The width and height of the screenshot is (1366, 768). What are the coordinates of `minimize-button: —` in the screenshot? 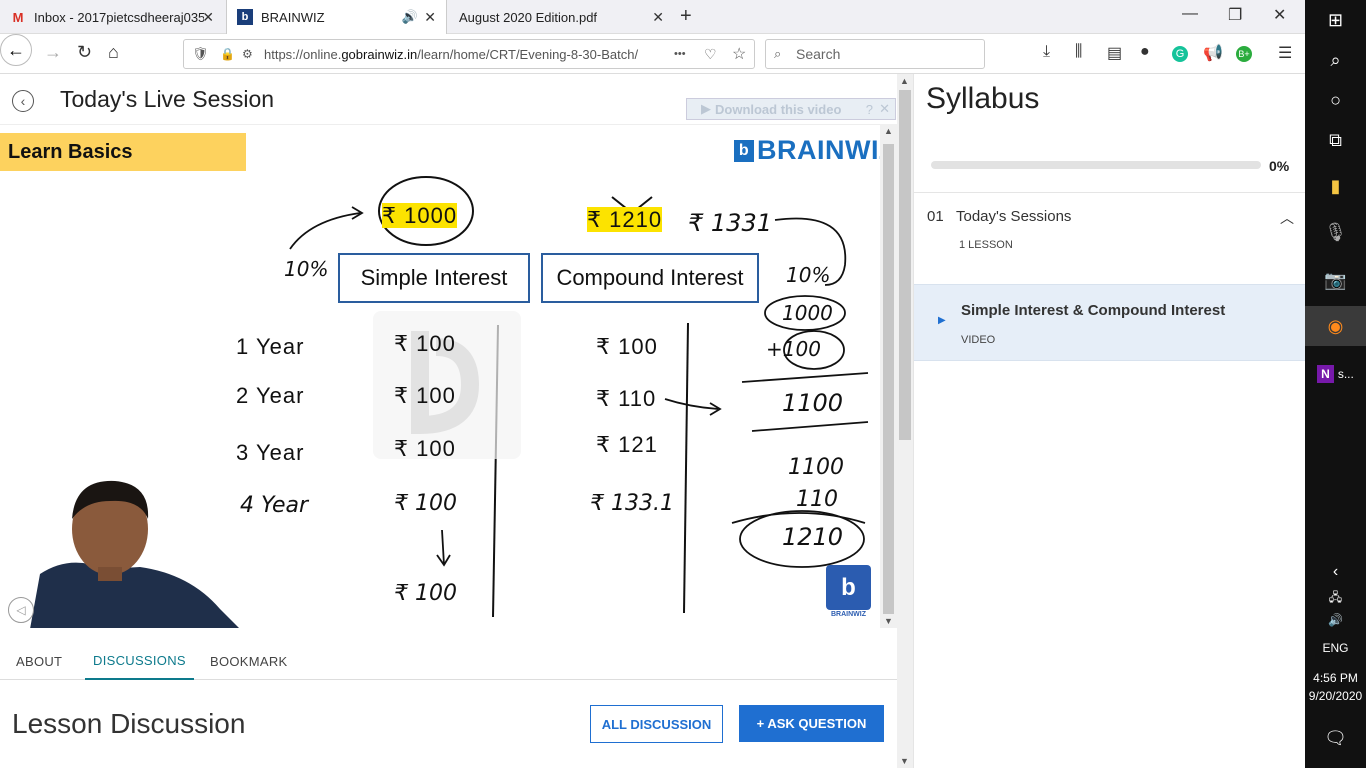 It's located at (1190, 14).